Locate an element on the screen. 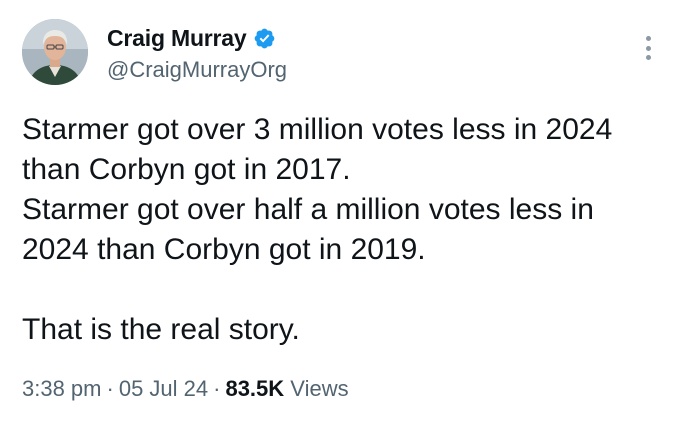 Image resolution: width=680 pixels, height=425 pixels. author-display-name: Craig Murray is located at coordinates (177, 38).